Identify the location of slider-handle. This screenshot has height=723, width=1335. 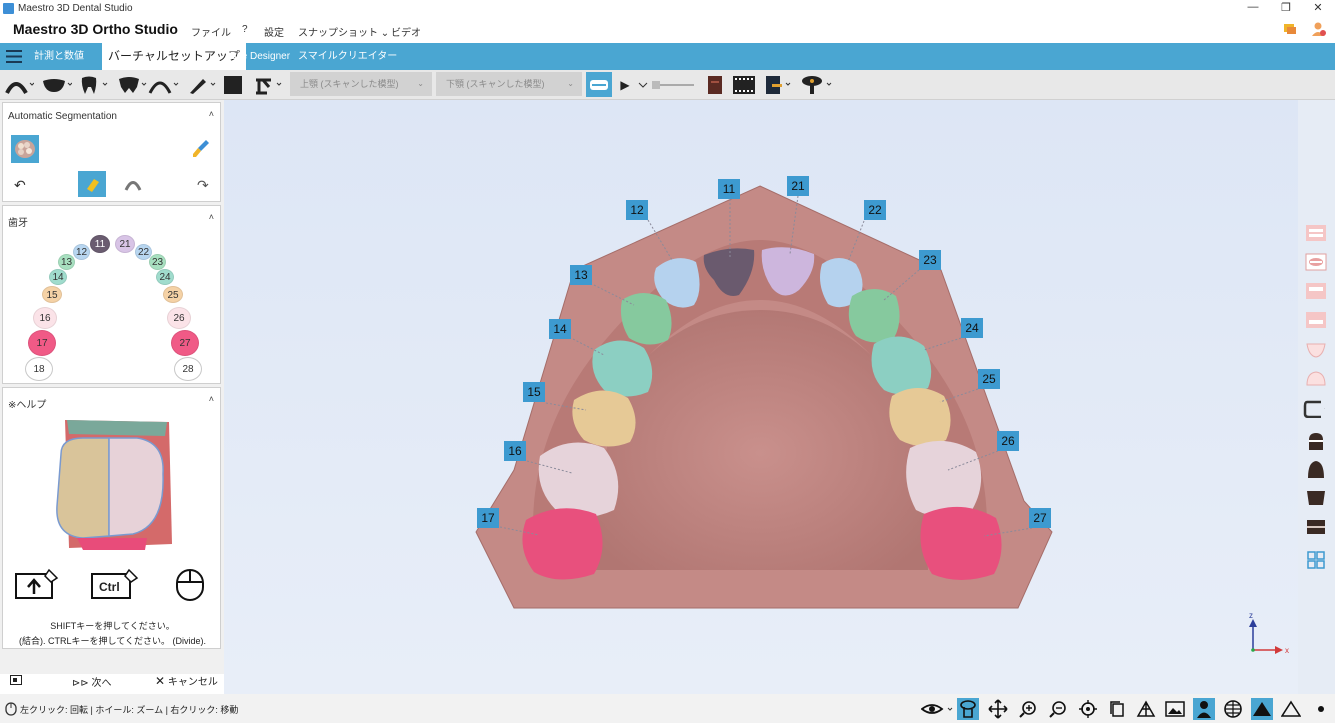
(656, 85).